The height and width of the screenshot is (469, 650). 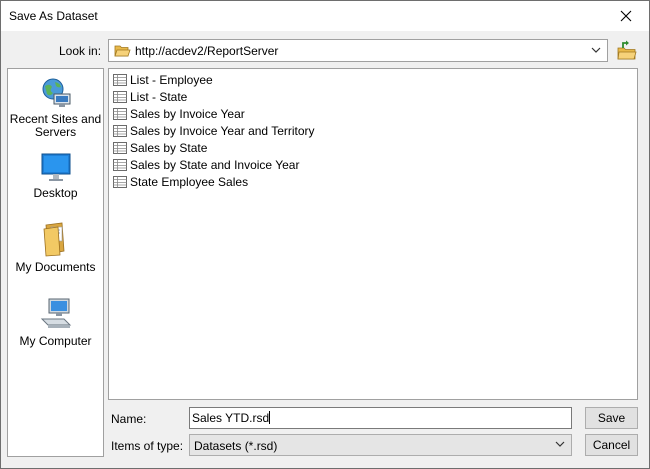 What do you see at coordinates (215, 164) in the screenshot?
I see `file-name: Sales by State and Invoice Year` at bounding box center [215, 164].